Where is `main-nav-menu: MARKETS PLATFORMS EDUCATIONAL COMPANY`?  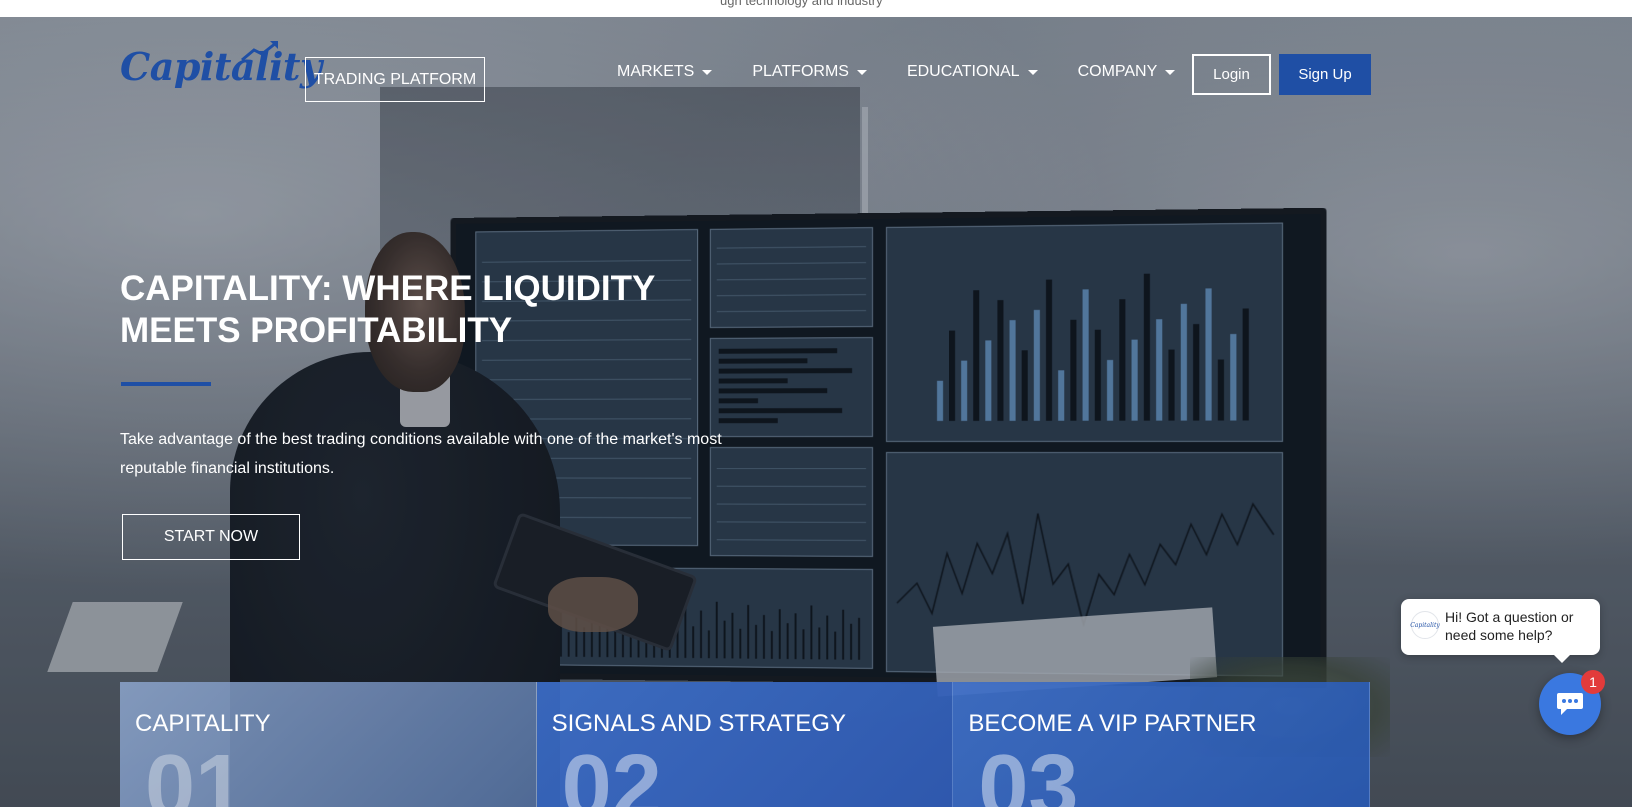 main-nav-menu: MARKETS PLATFORMS EDUCATIONAL COMPANY is located at coordinates (916, 72).